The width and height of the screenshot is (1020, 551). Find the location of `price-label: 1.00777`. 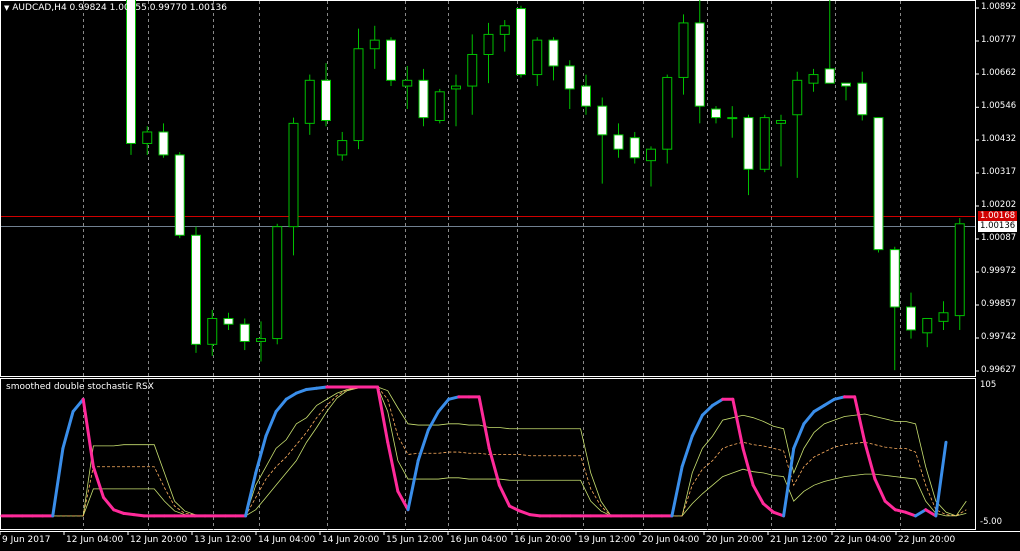

price-label: 1.00777 is located at coordinates (999, 40).